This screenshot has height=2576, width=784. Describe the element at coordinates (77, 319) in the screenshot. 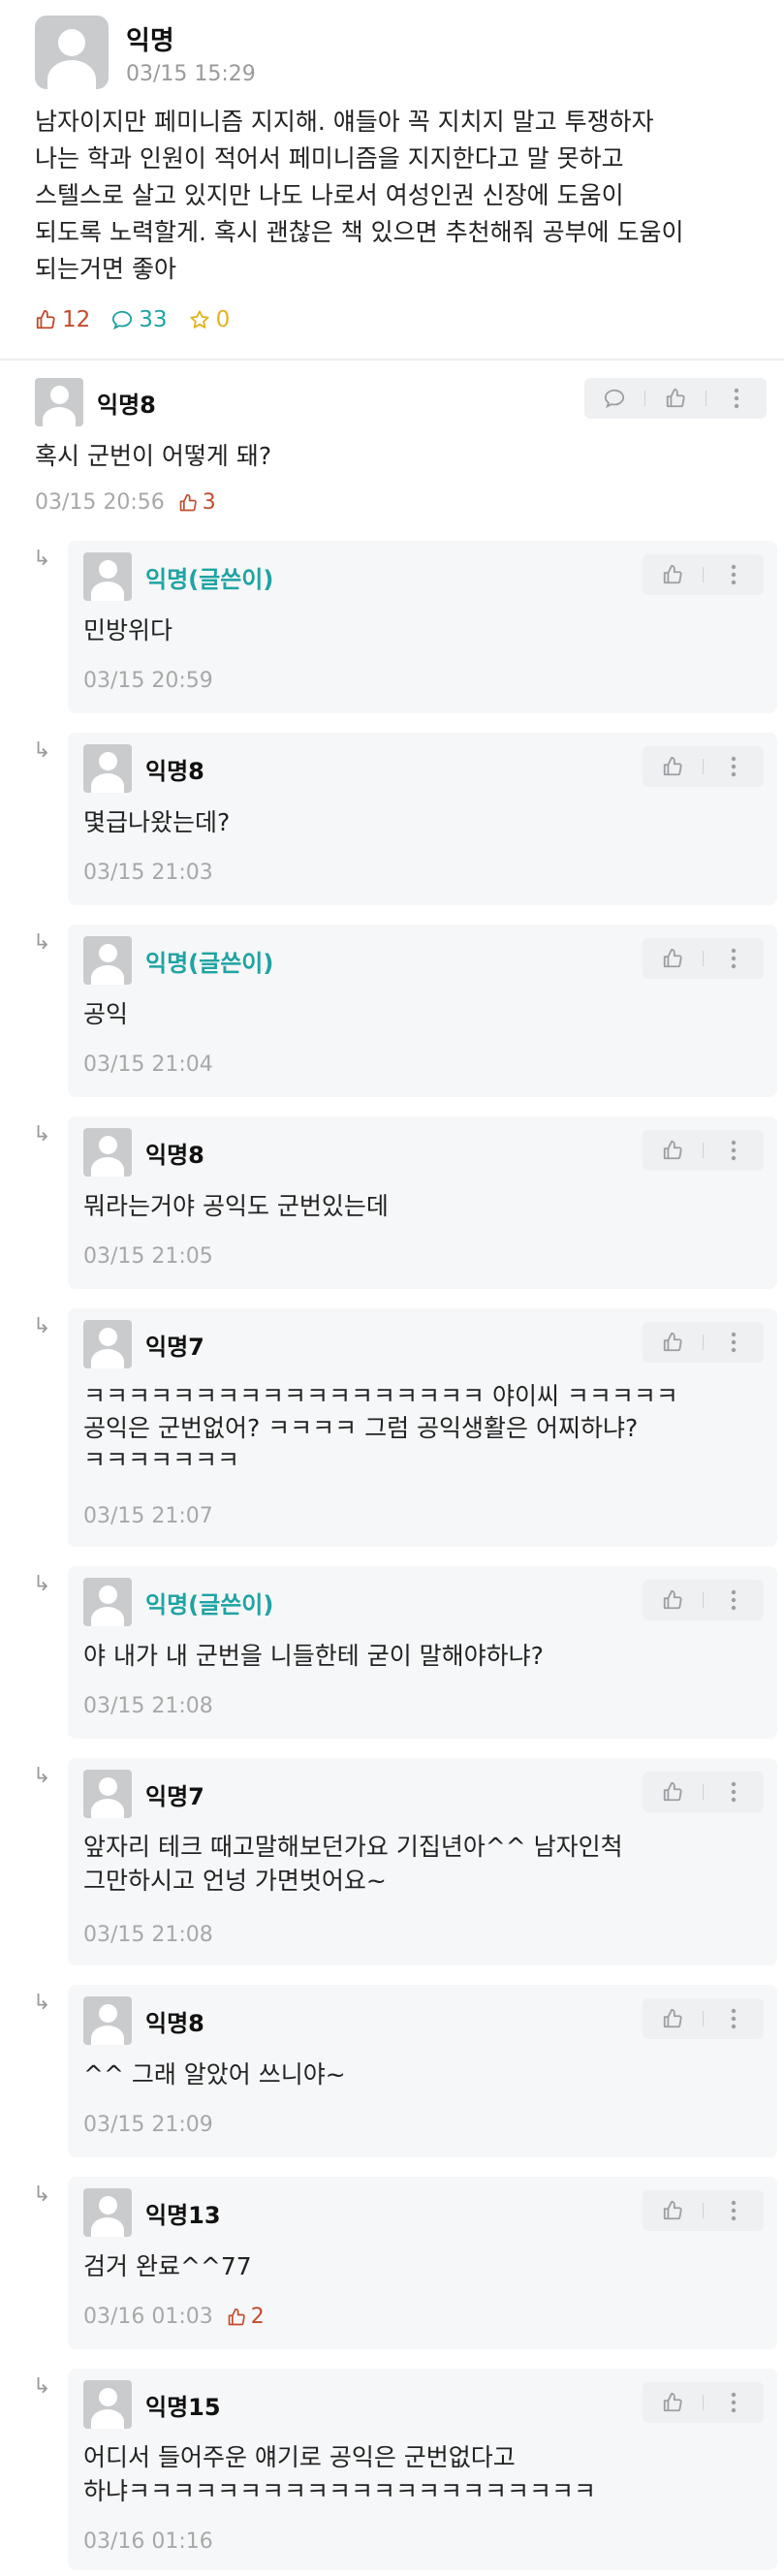

I see `post-like-value: 12` at that location.